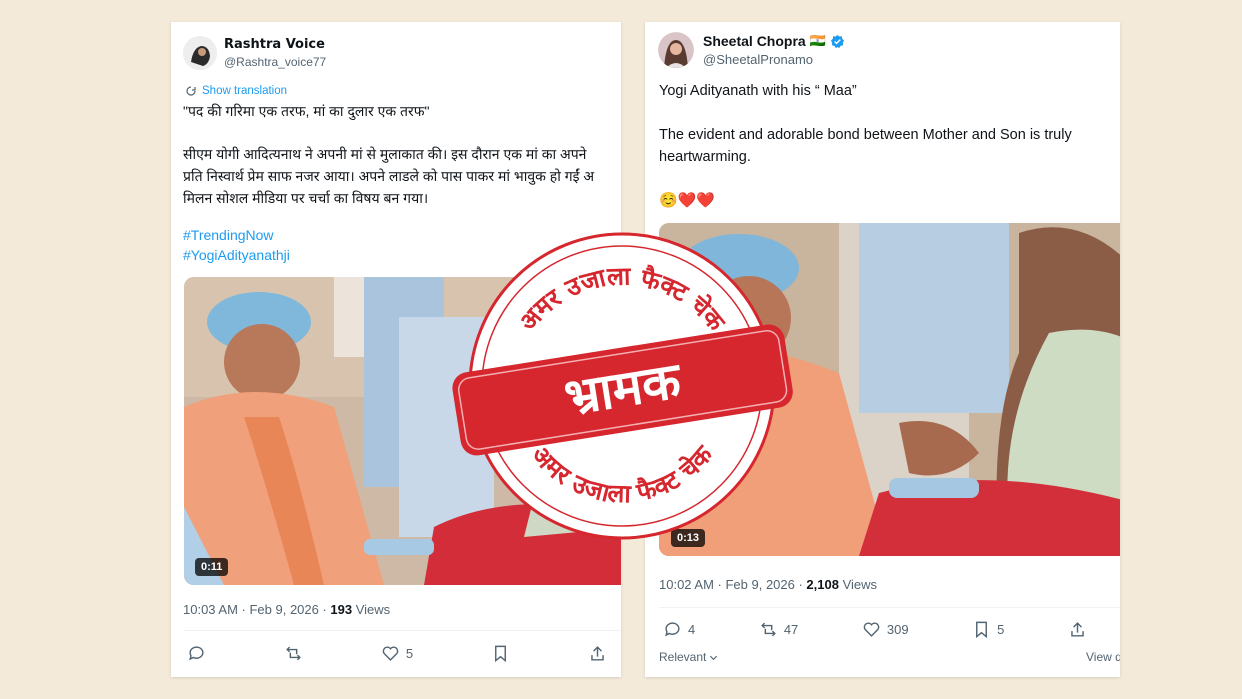  I want to click on sort-relevant-dropdown: Relevant, so click(689, 657).